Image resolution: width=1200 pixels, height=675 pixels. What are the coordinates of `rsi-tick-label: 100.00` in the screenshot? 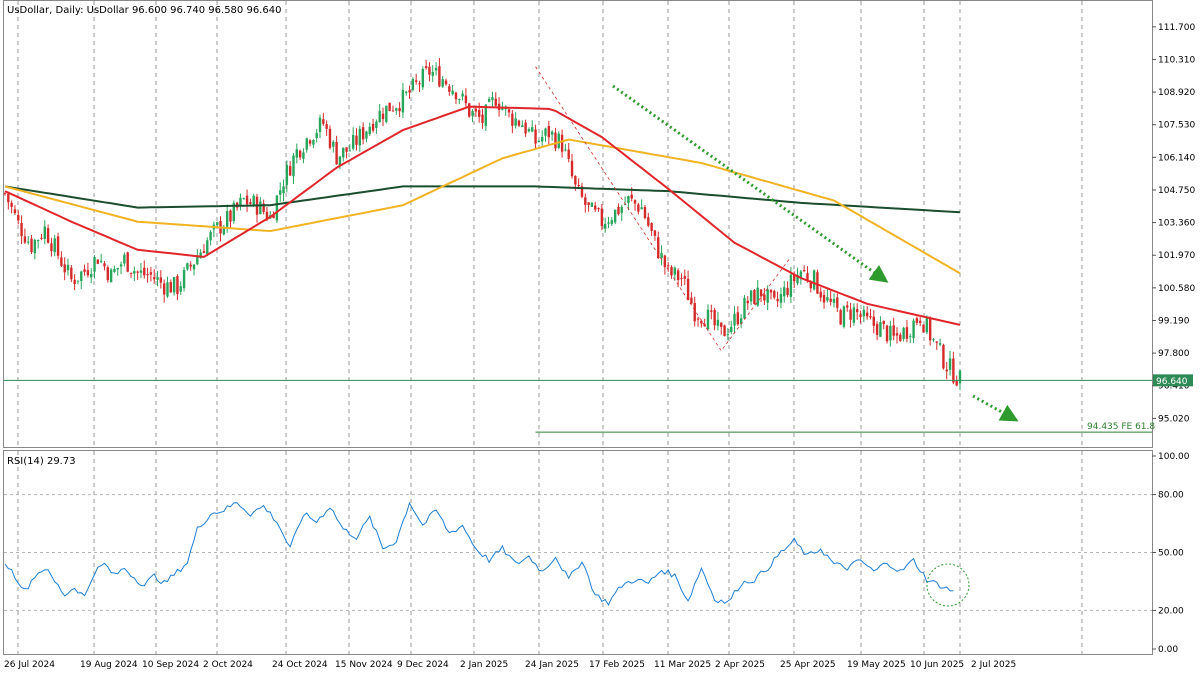 It's located at (1174, 457).